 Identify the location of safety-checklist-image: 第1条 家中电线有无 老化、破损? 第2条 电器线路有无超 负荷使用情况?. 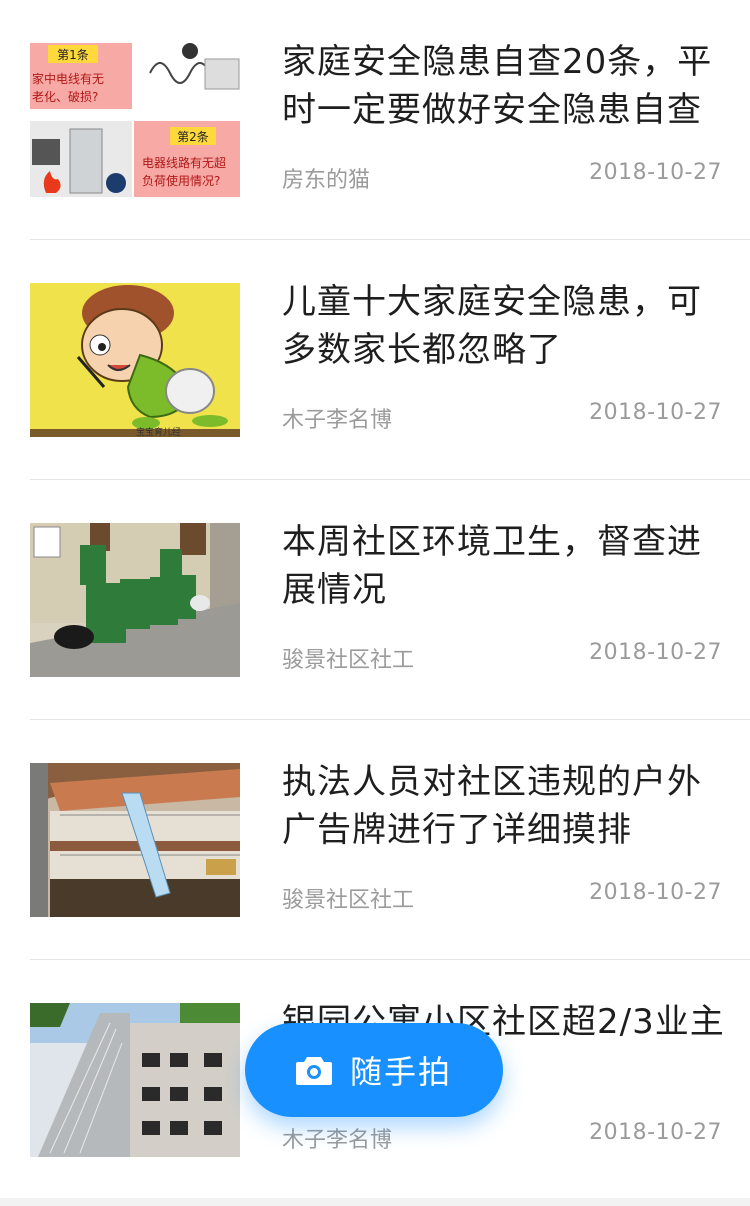
(135, 120).